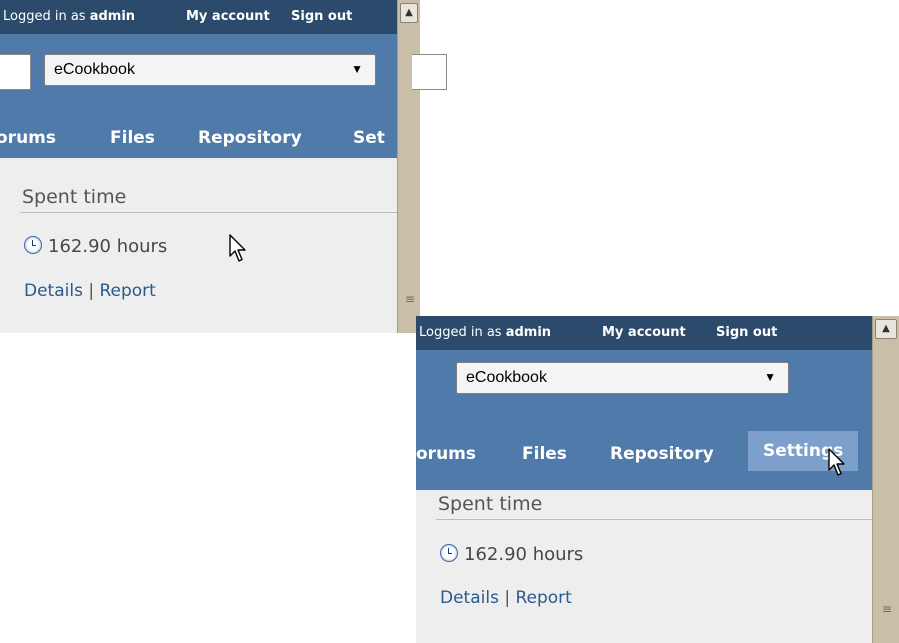 Image resolution: width=899 pixels, height=643 pixels. Describe the element at coordinates (369, 138) in the screenshot. I see `tab-settings: Set` at that location.